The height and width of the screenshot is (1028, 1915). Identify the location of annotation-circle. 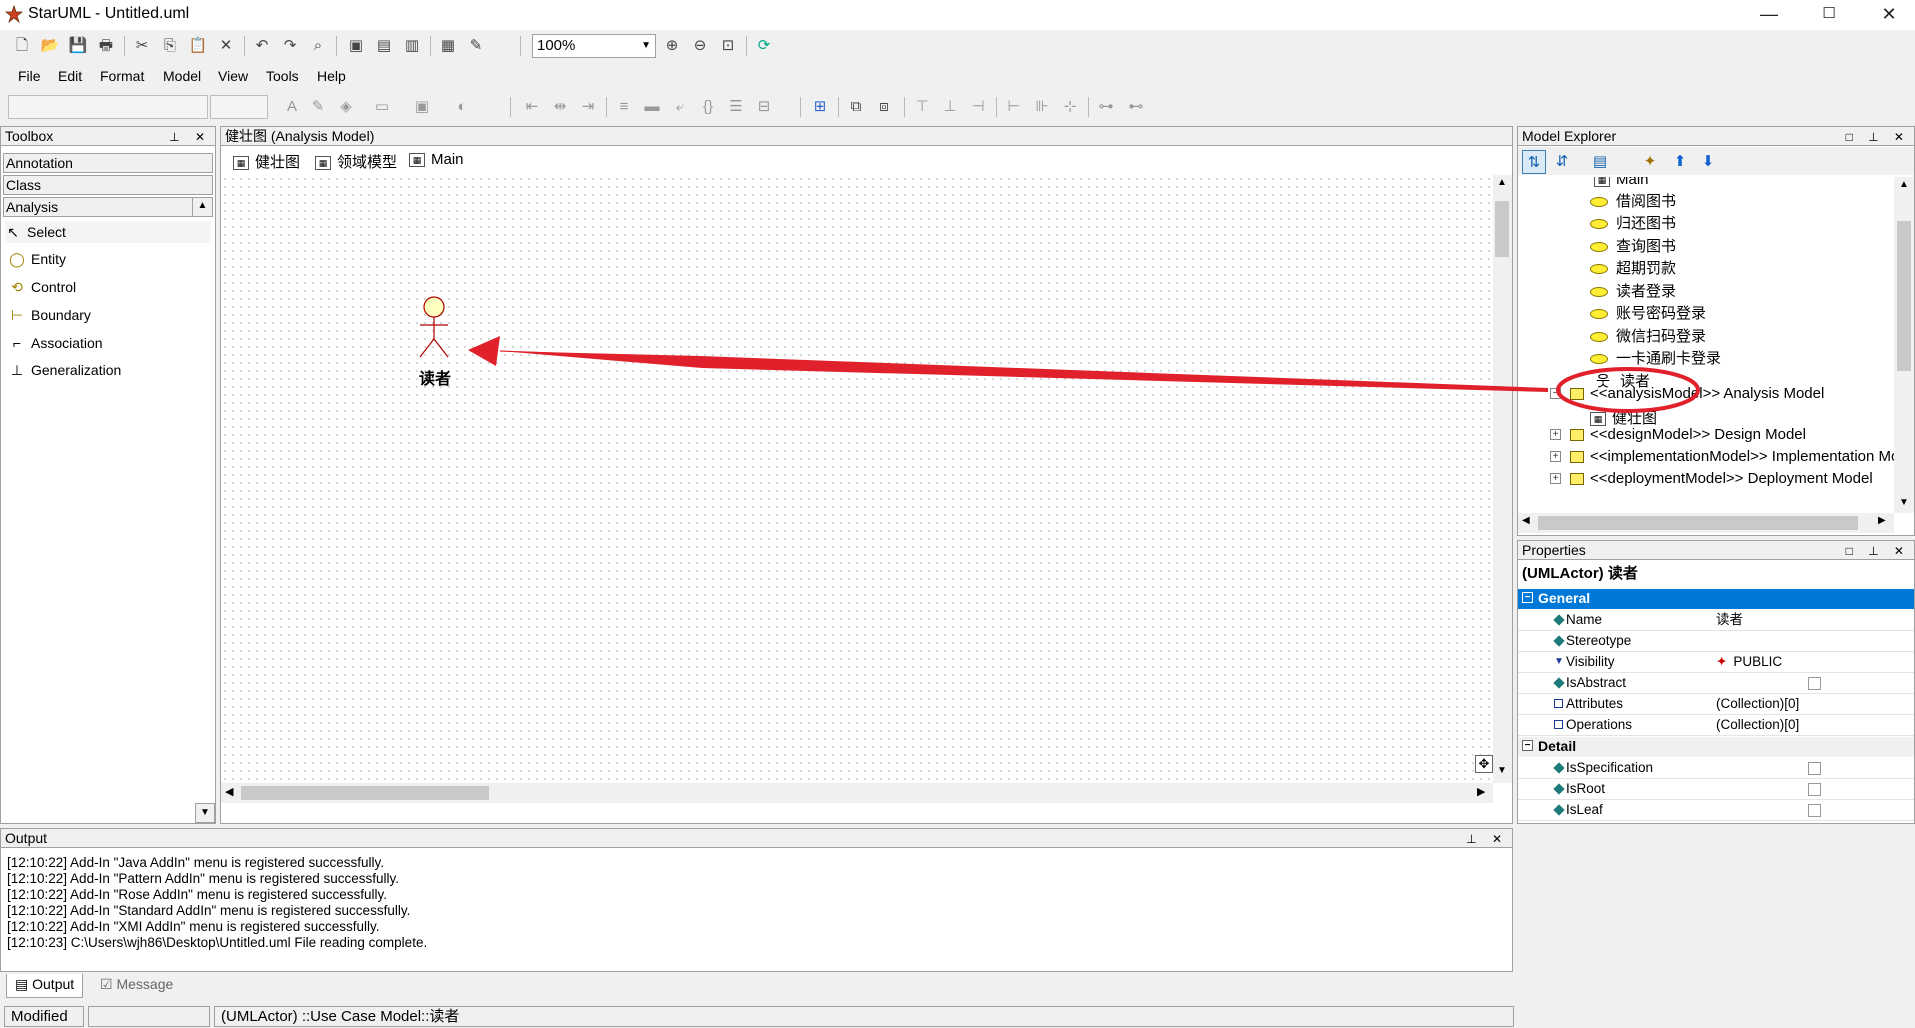
(1628, 390).